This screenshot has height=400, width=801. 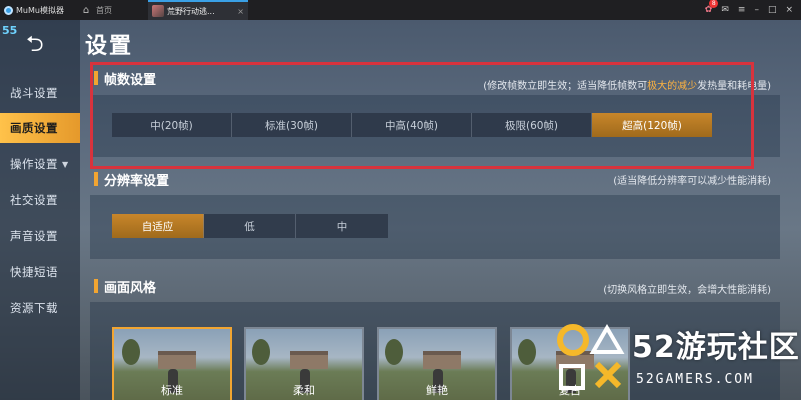 What do you see at coordinates (34, 93) in the screenshot?
I see `sidebar-item-label: 战斗设置` at bounding box center [34, 93].